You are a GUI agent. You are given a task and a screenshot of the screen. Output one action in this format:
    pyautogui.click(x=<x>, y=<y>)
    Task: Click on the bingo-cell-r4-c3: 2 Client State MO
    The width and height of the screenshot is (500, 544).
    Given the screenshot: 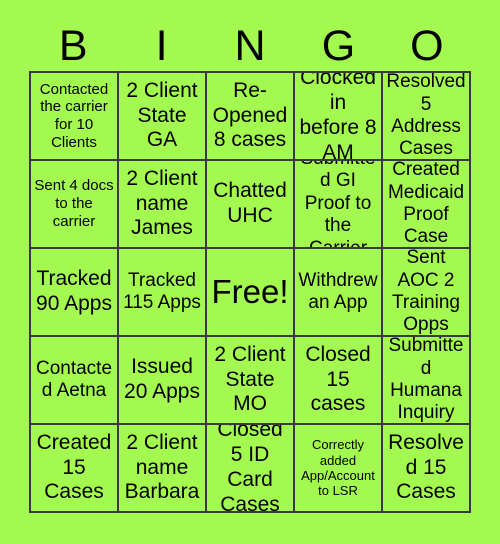 What is the action you would take?
    pyautogui.click(x=251, y=381)
    